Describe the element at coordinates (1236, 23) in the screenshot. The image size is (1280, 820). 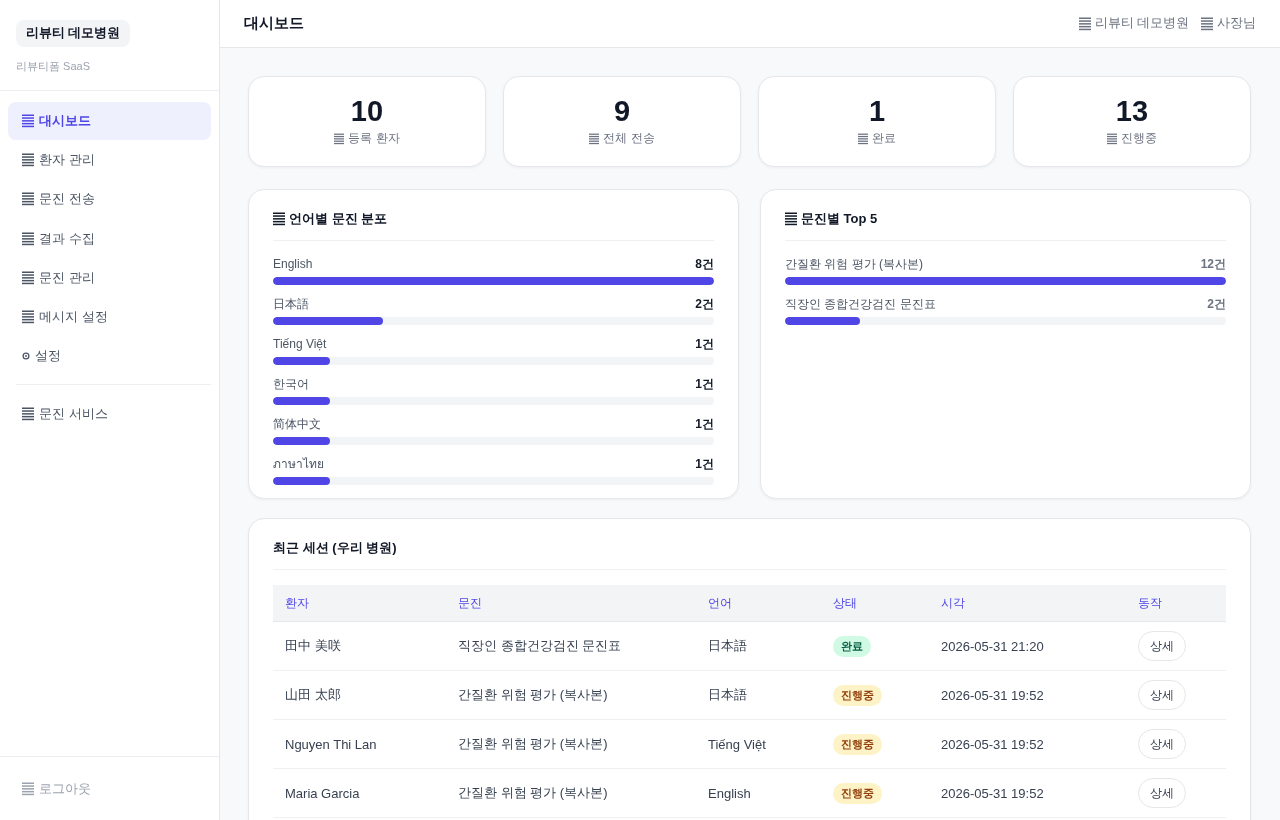
I see `user-info-text: 사장님` at that location.